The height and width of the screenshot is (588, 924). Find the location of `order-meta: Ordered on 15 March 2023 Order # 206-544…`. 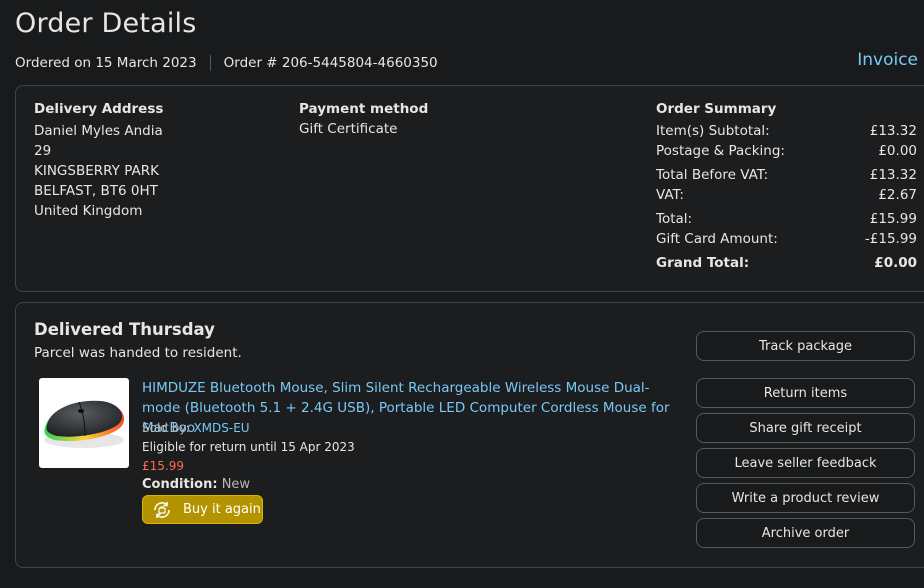

order-meta: Ordered on 15 March 2023 Order # 206-544… is located at coordinates (226, 63).